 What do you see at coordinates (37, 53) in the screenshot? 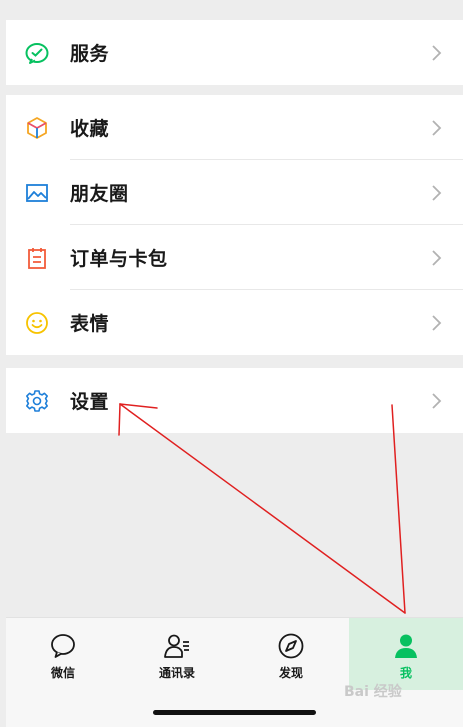
I see `services-icon` at bounding box center [37, 53].